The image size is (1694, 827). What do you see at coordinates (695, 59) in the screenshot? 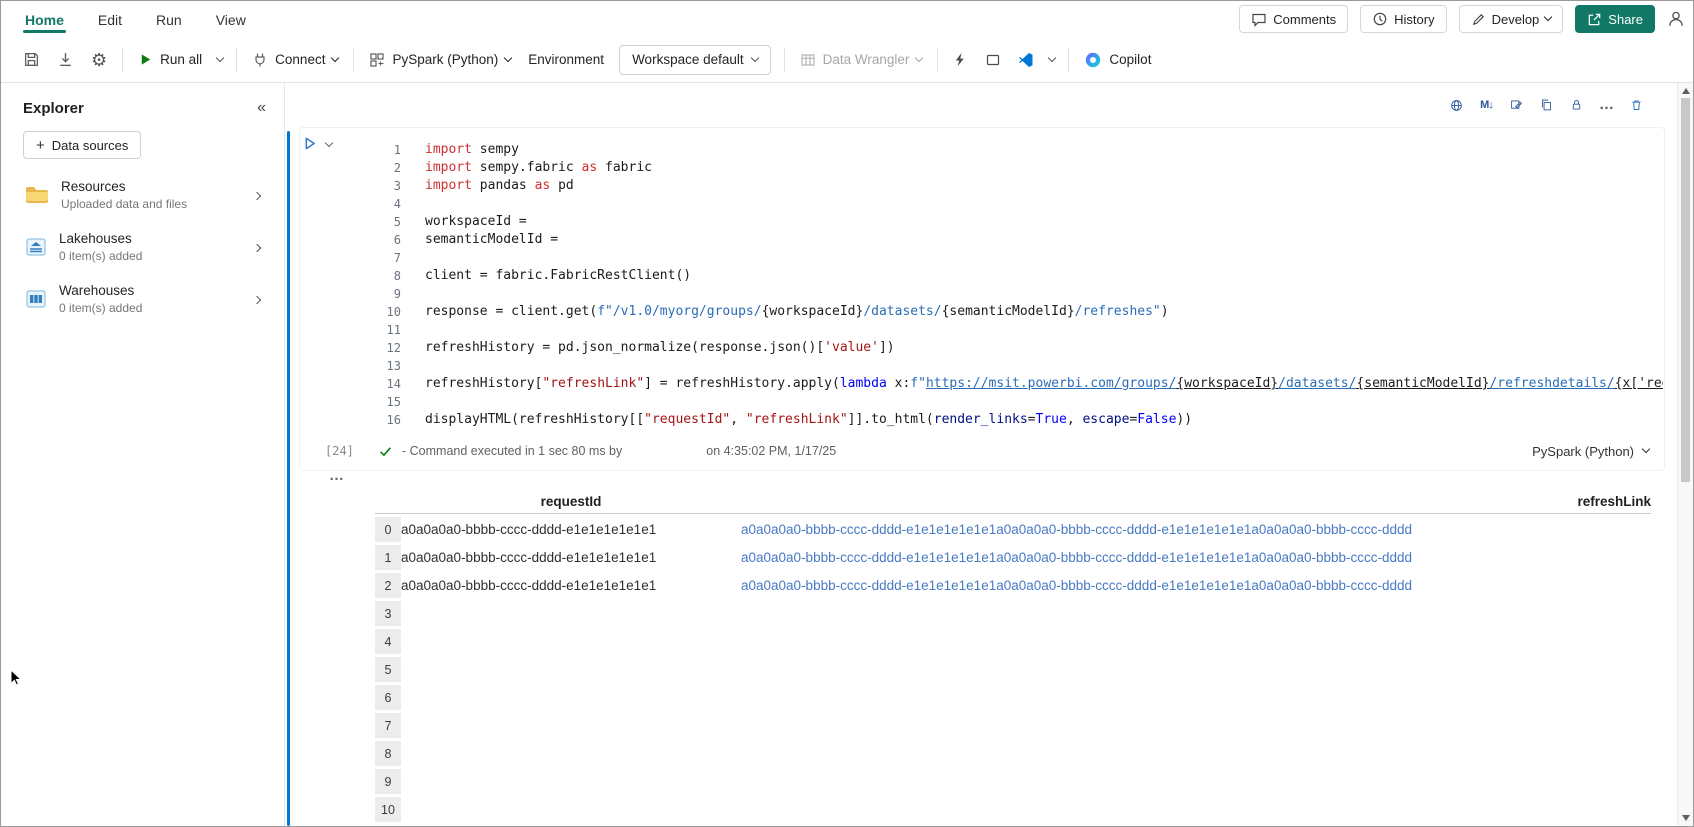
I see `workspace-selector: Workspace default` at bounding box center [695, 59].